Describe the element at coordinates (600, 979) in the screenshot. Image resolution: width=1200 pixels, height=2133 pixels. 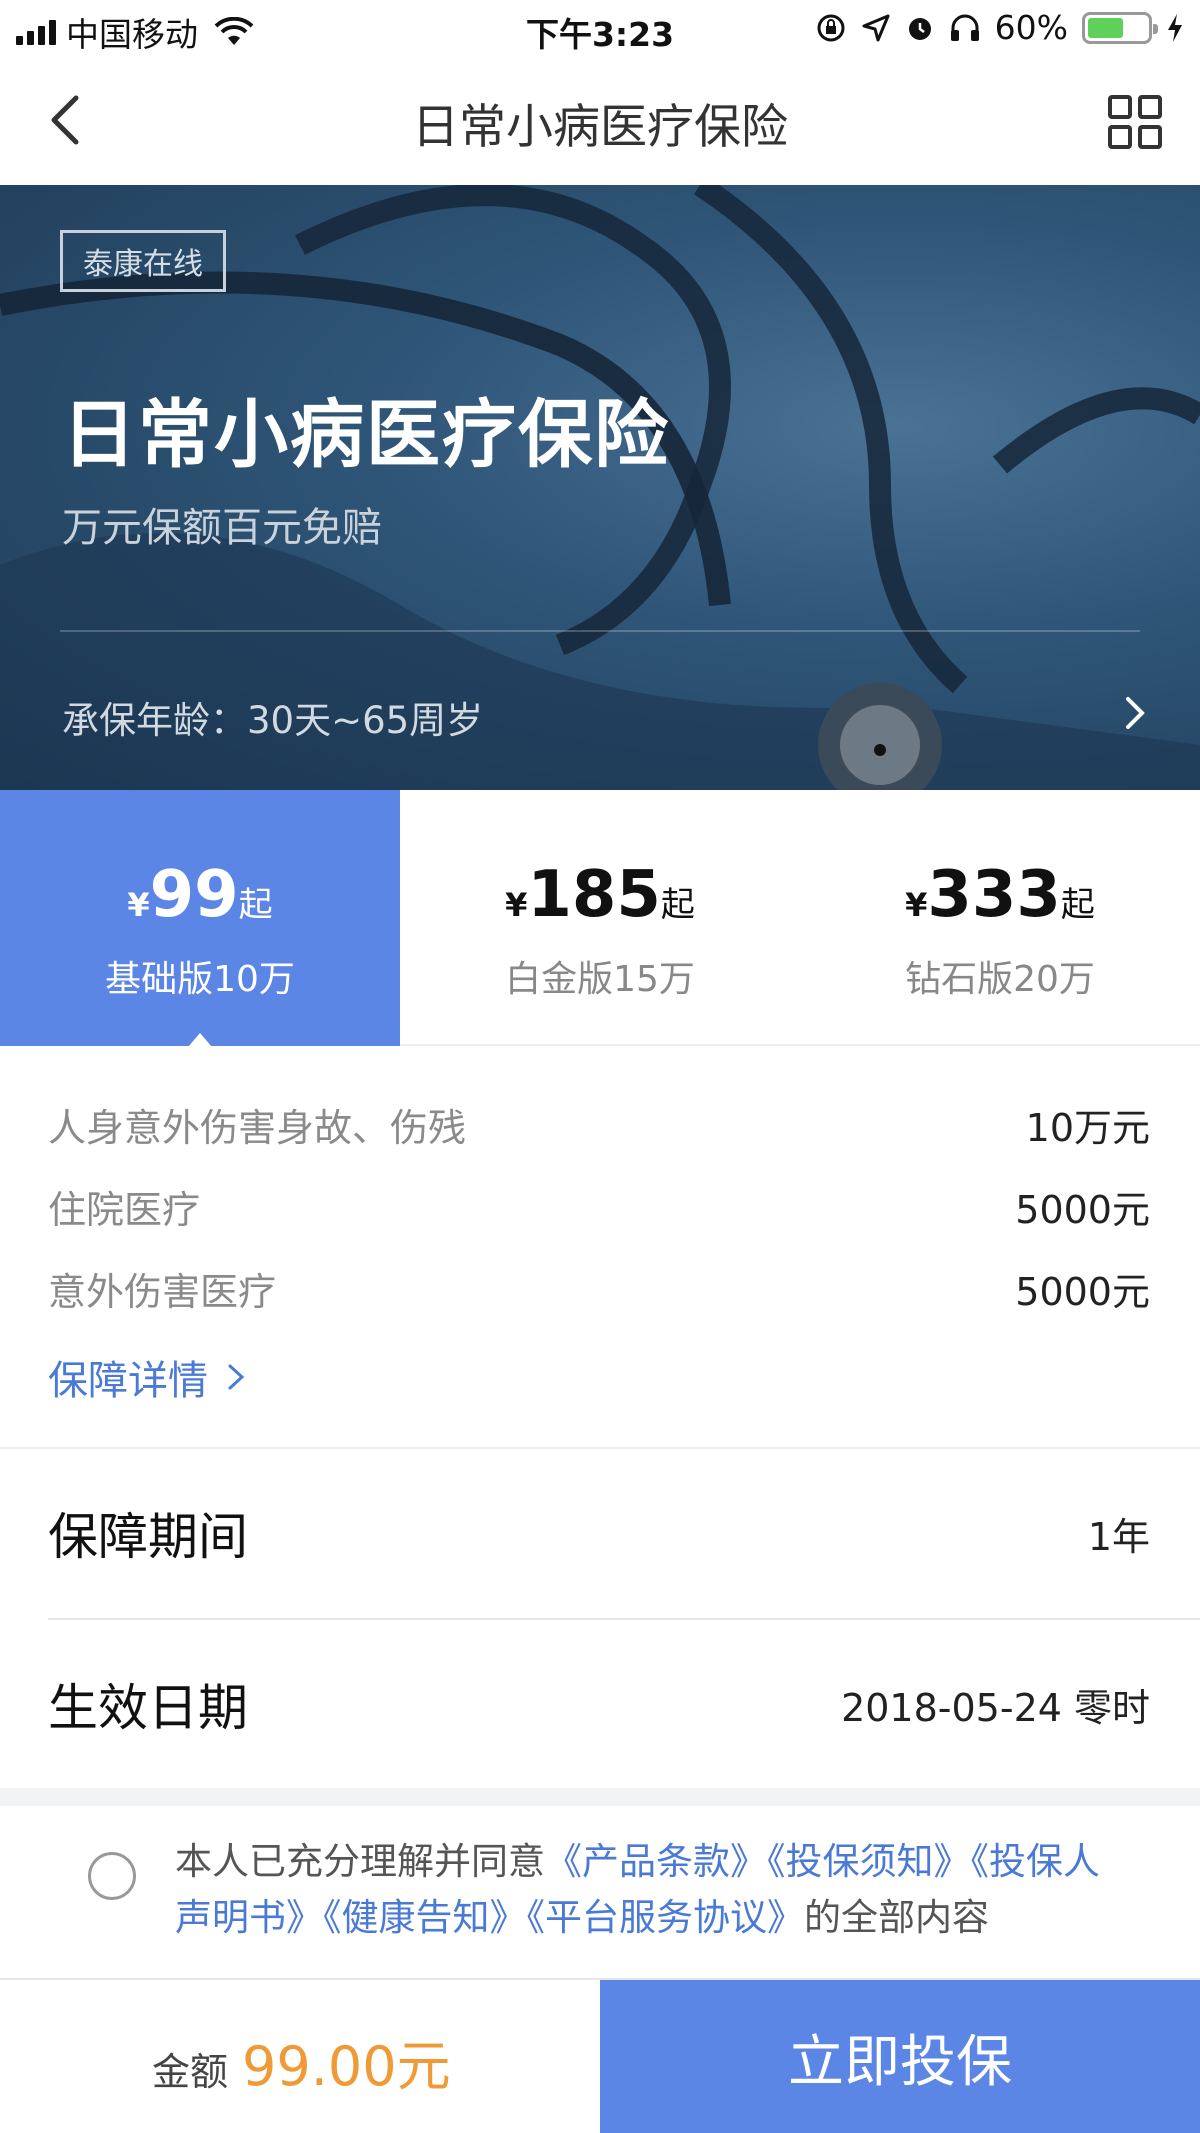
I see `plan-name: 白金版15万` at that location.